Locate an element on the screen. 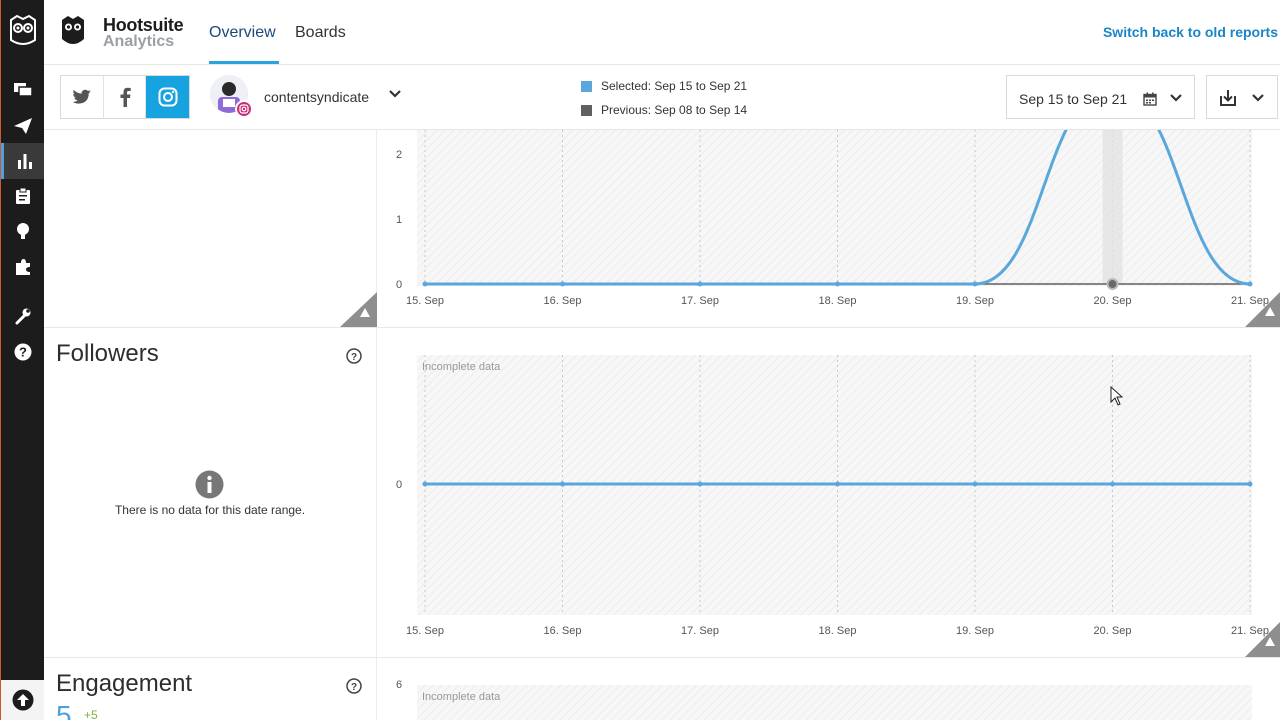 The width and height of the screenshot is (1280, 720). info-icon is located at coordinates (209, 484).